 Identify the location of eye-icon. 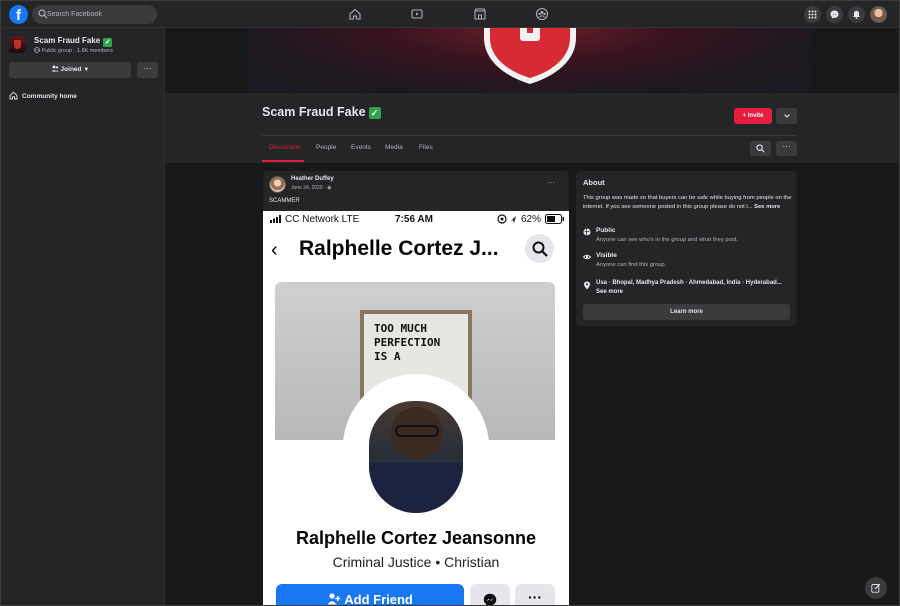
(587, 257).